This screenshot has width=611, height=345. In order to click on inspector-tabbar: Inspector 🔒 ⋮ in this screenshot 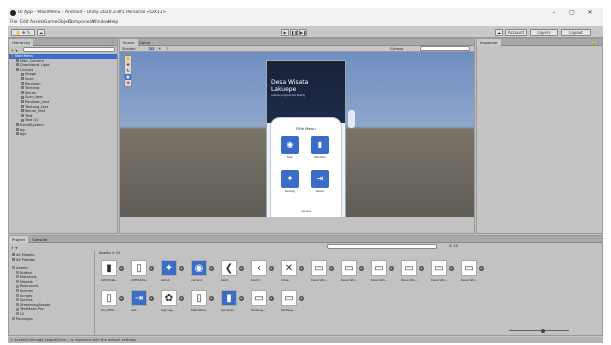, I will do `click(539, 42)`.